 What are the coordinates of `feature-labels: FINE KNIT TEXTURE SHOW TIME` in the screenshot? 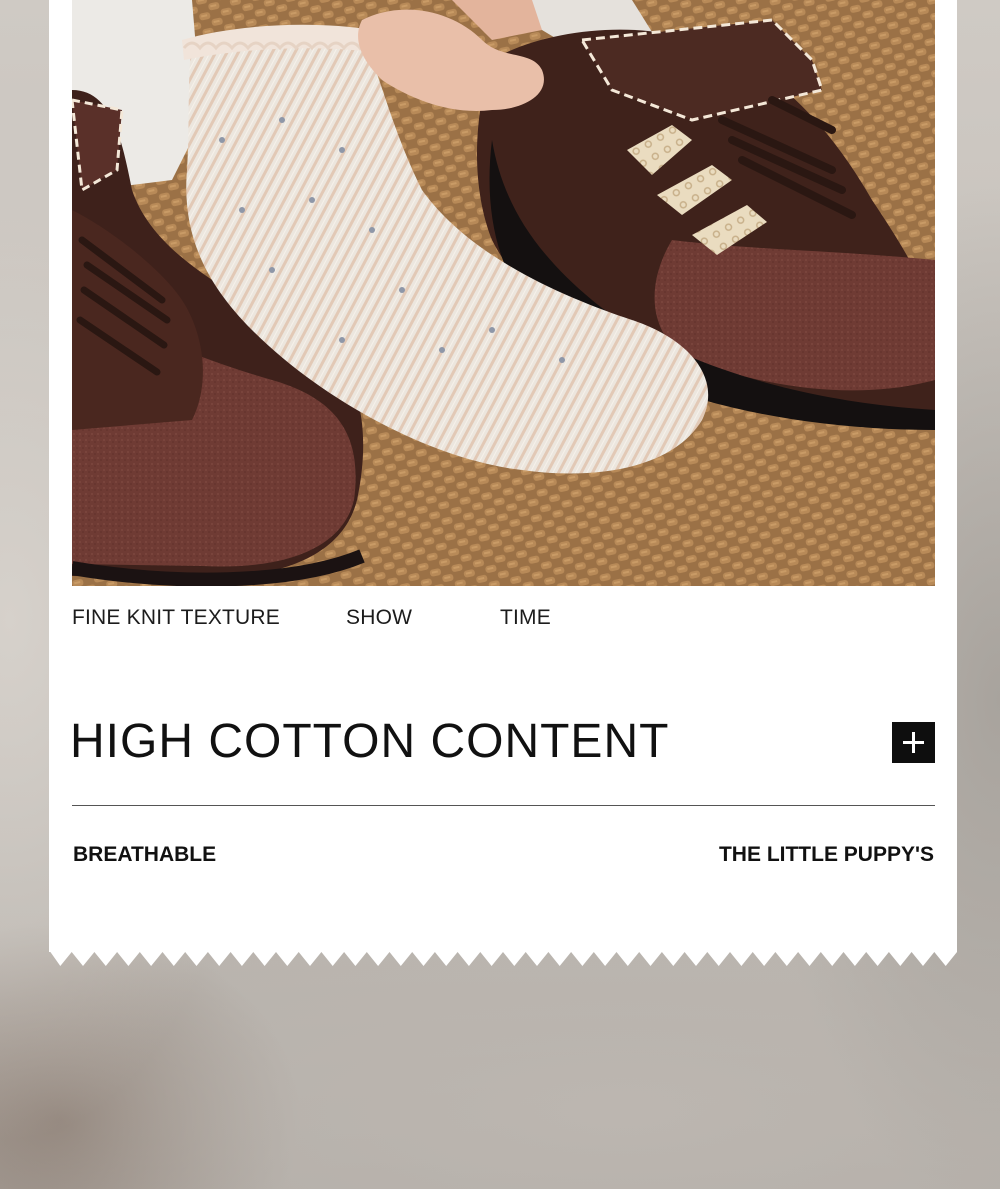 It's located at (503, 619).